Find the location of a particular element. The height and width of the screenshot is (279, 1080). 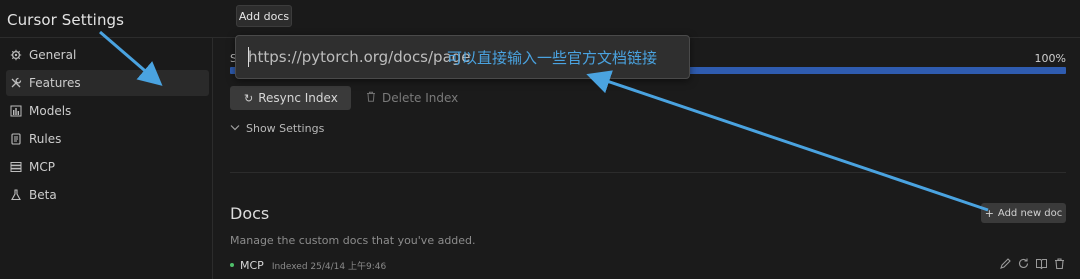

sidebar-item-label: Rules is located at coordinates (45, 139).